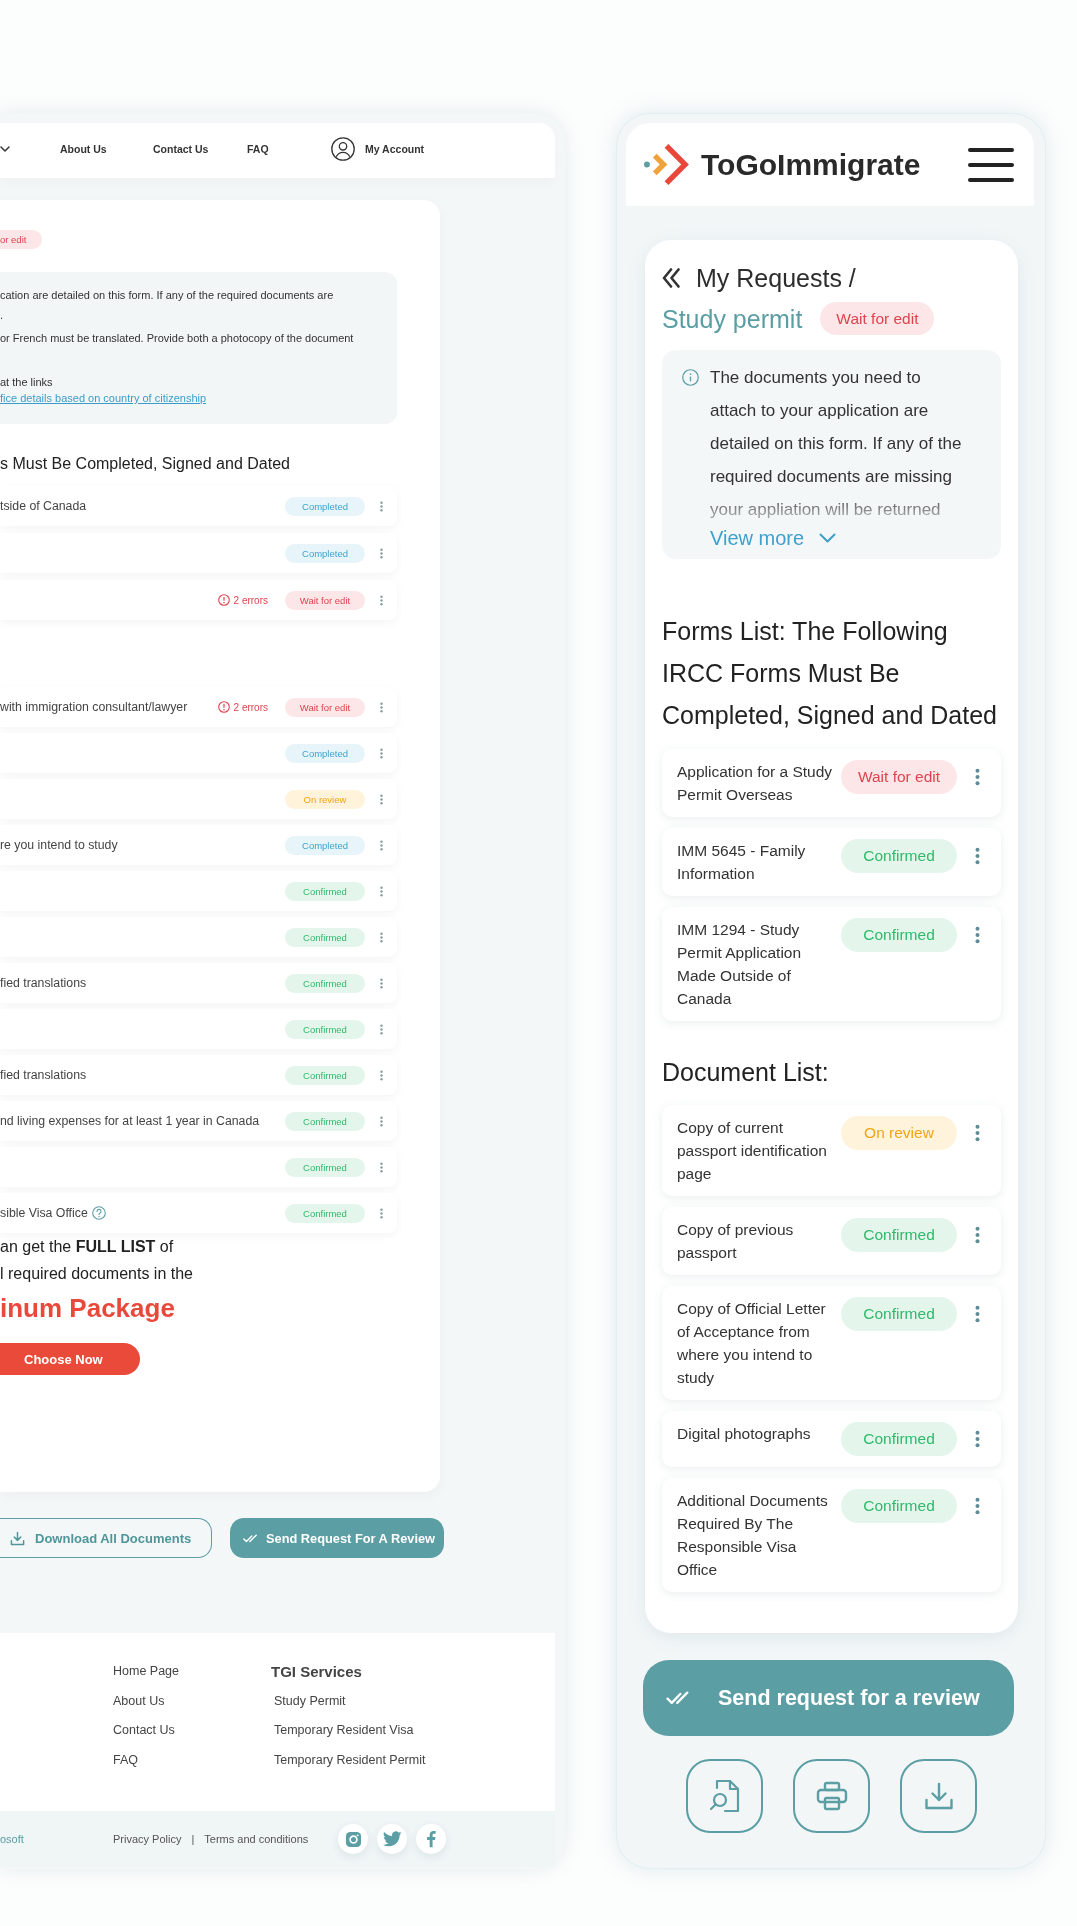 This screenshot has height=1926, width=1077. What do you see at coordinates (98, 1213) in the screenshot?
I see `help-icon` at bounding box center [98, 1213].